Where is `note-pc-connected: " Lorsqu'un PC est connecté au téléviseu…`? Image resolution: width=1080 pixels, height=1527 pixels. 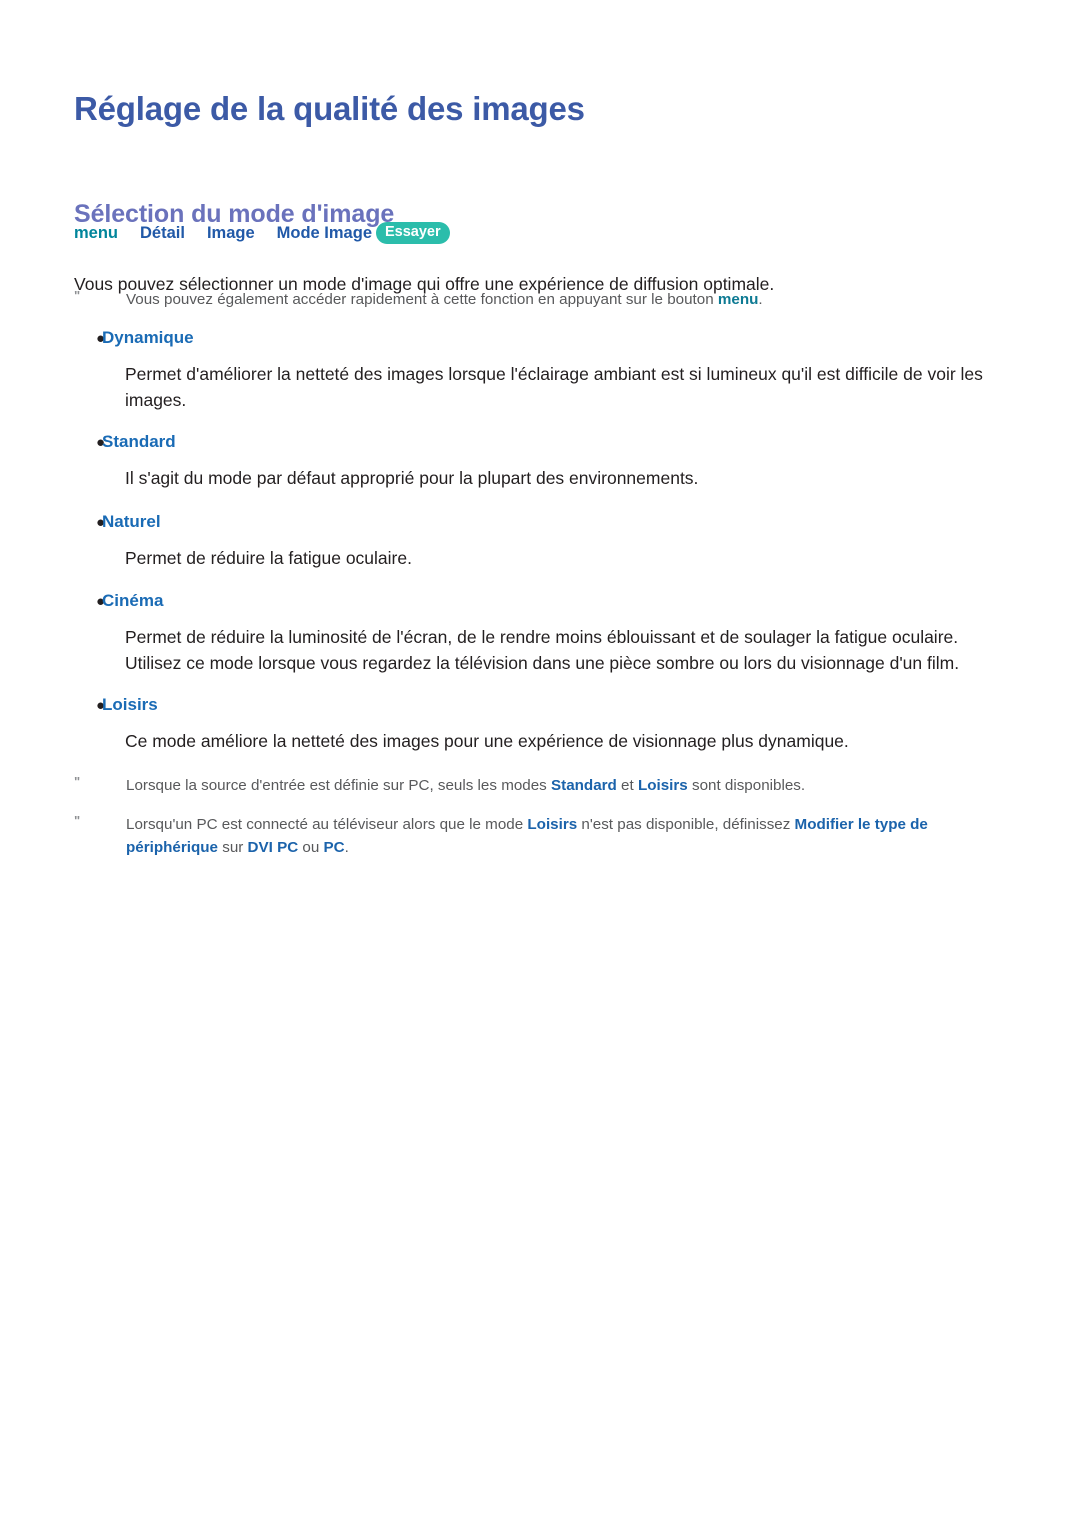
note-pc-connected: " Lorsqu'un PC est connecté au téléviseu… is located at coordinates (539, 836).